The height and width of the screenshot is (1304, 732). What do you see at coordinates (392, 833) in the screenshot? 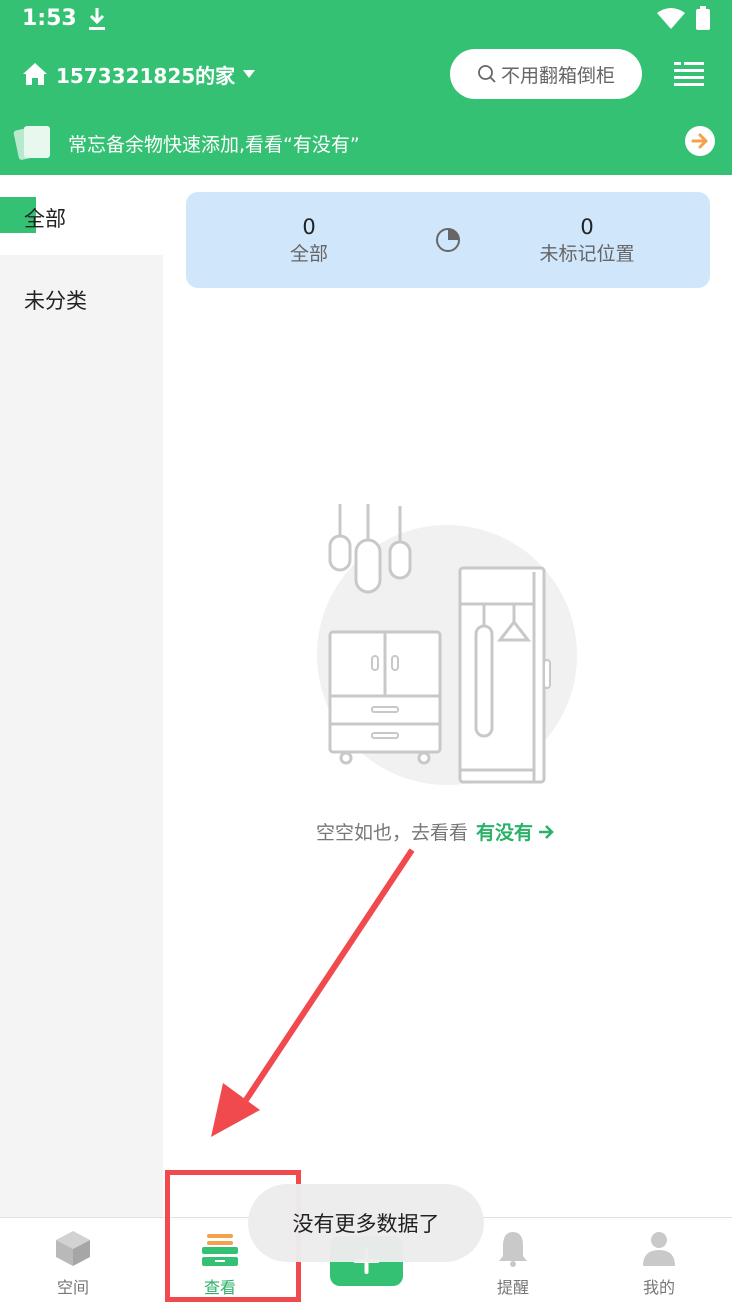
I see `empty-state-text: 空空如也，去看看` at bounding box center [392, 833].